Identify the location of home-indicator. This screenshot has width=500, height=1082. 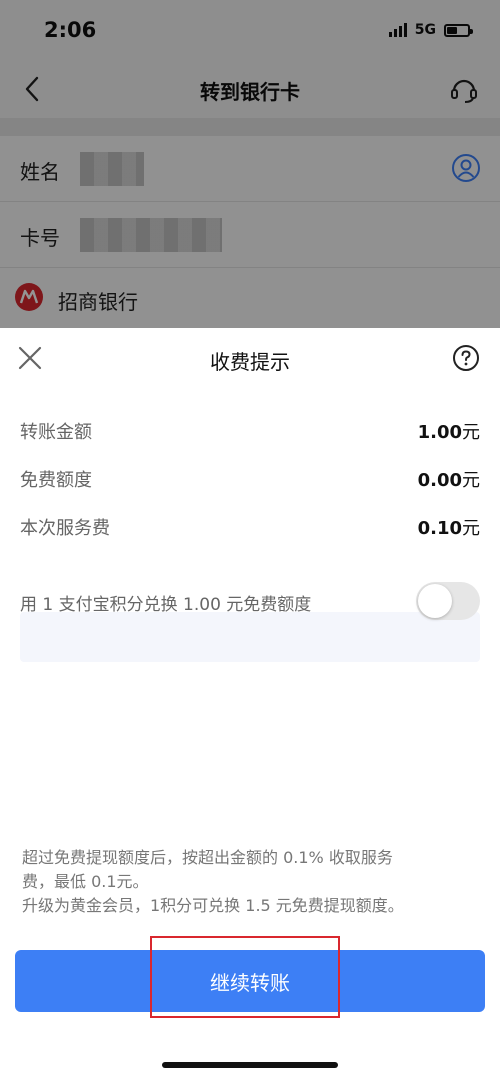
(250, 1065).